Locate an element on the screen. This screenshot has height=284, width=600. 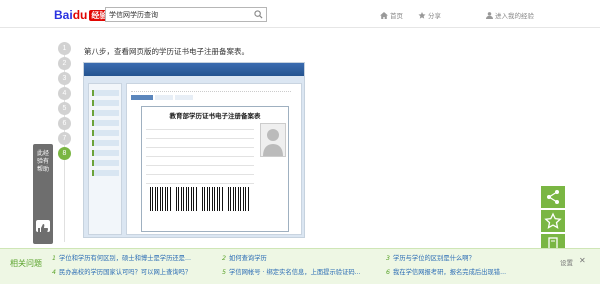
search-box is located at coordinates (186, 14).